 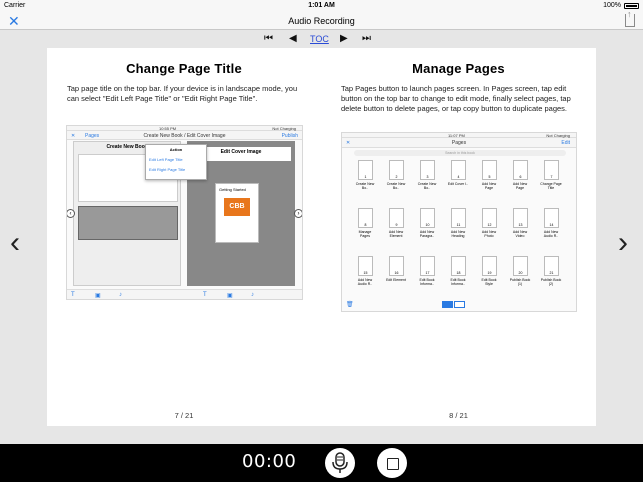 I want to click on page-tile-number: 6, so click(x=520, y=177).